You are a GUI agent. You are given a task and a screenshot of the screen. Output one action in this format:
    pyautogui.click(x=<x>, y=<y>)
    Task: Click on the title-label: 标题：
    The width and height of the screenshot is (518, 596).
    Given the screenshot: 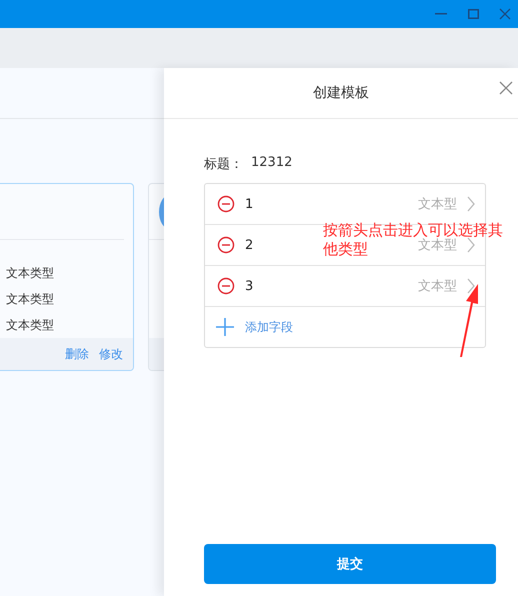 What is the action you would take?
    pyautogui.click(x=223, y=164)
    